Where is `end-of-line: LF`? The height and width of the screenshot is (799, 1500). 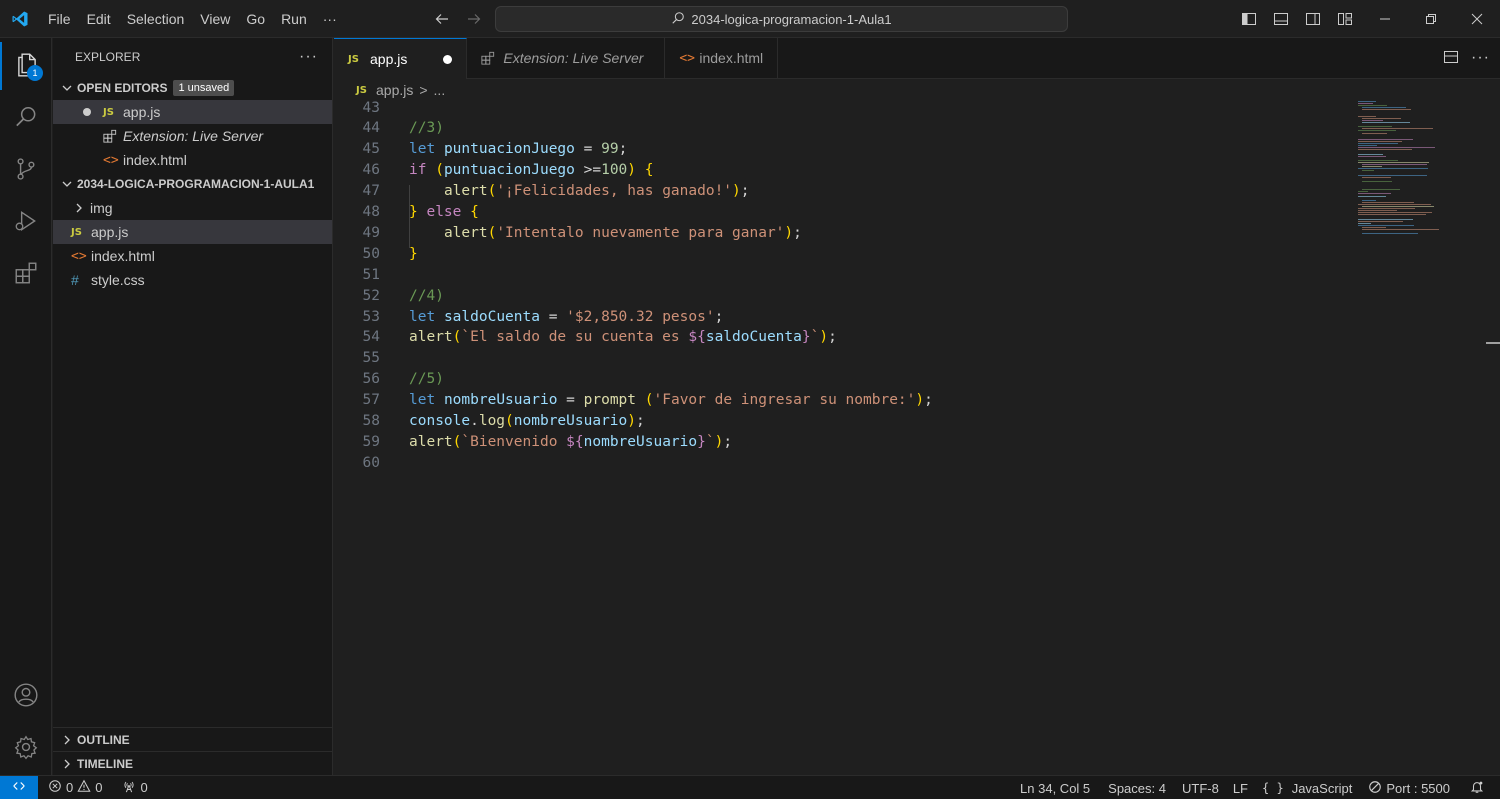 end-of-line: LF is located at coordinates (1240, 787).